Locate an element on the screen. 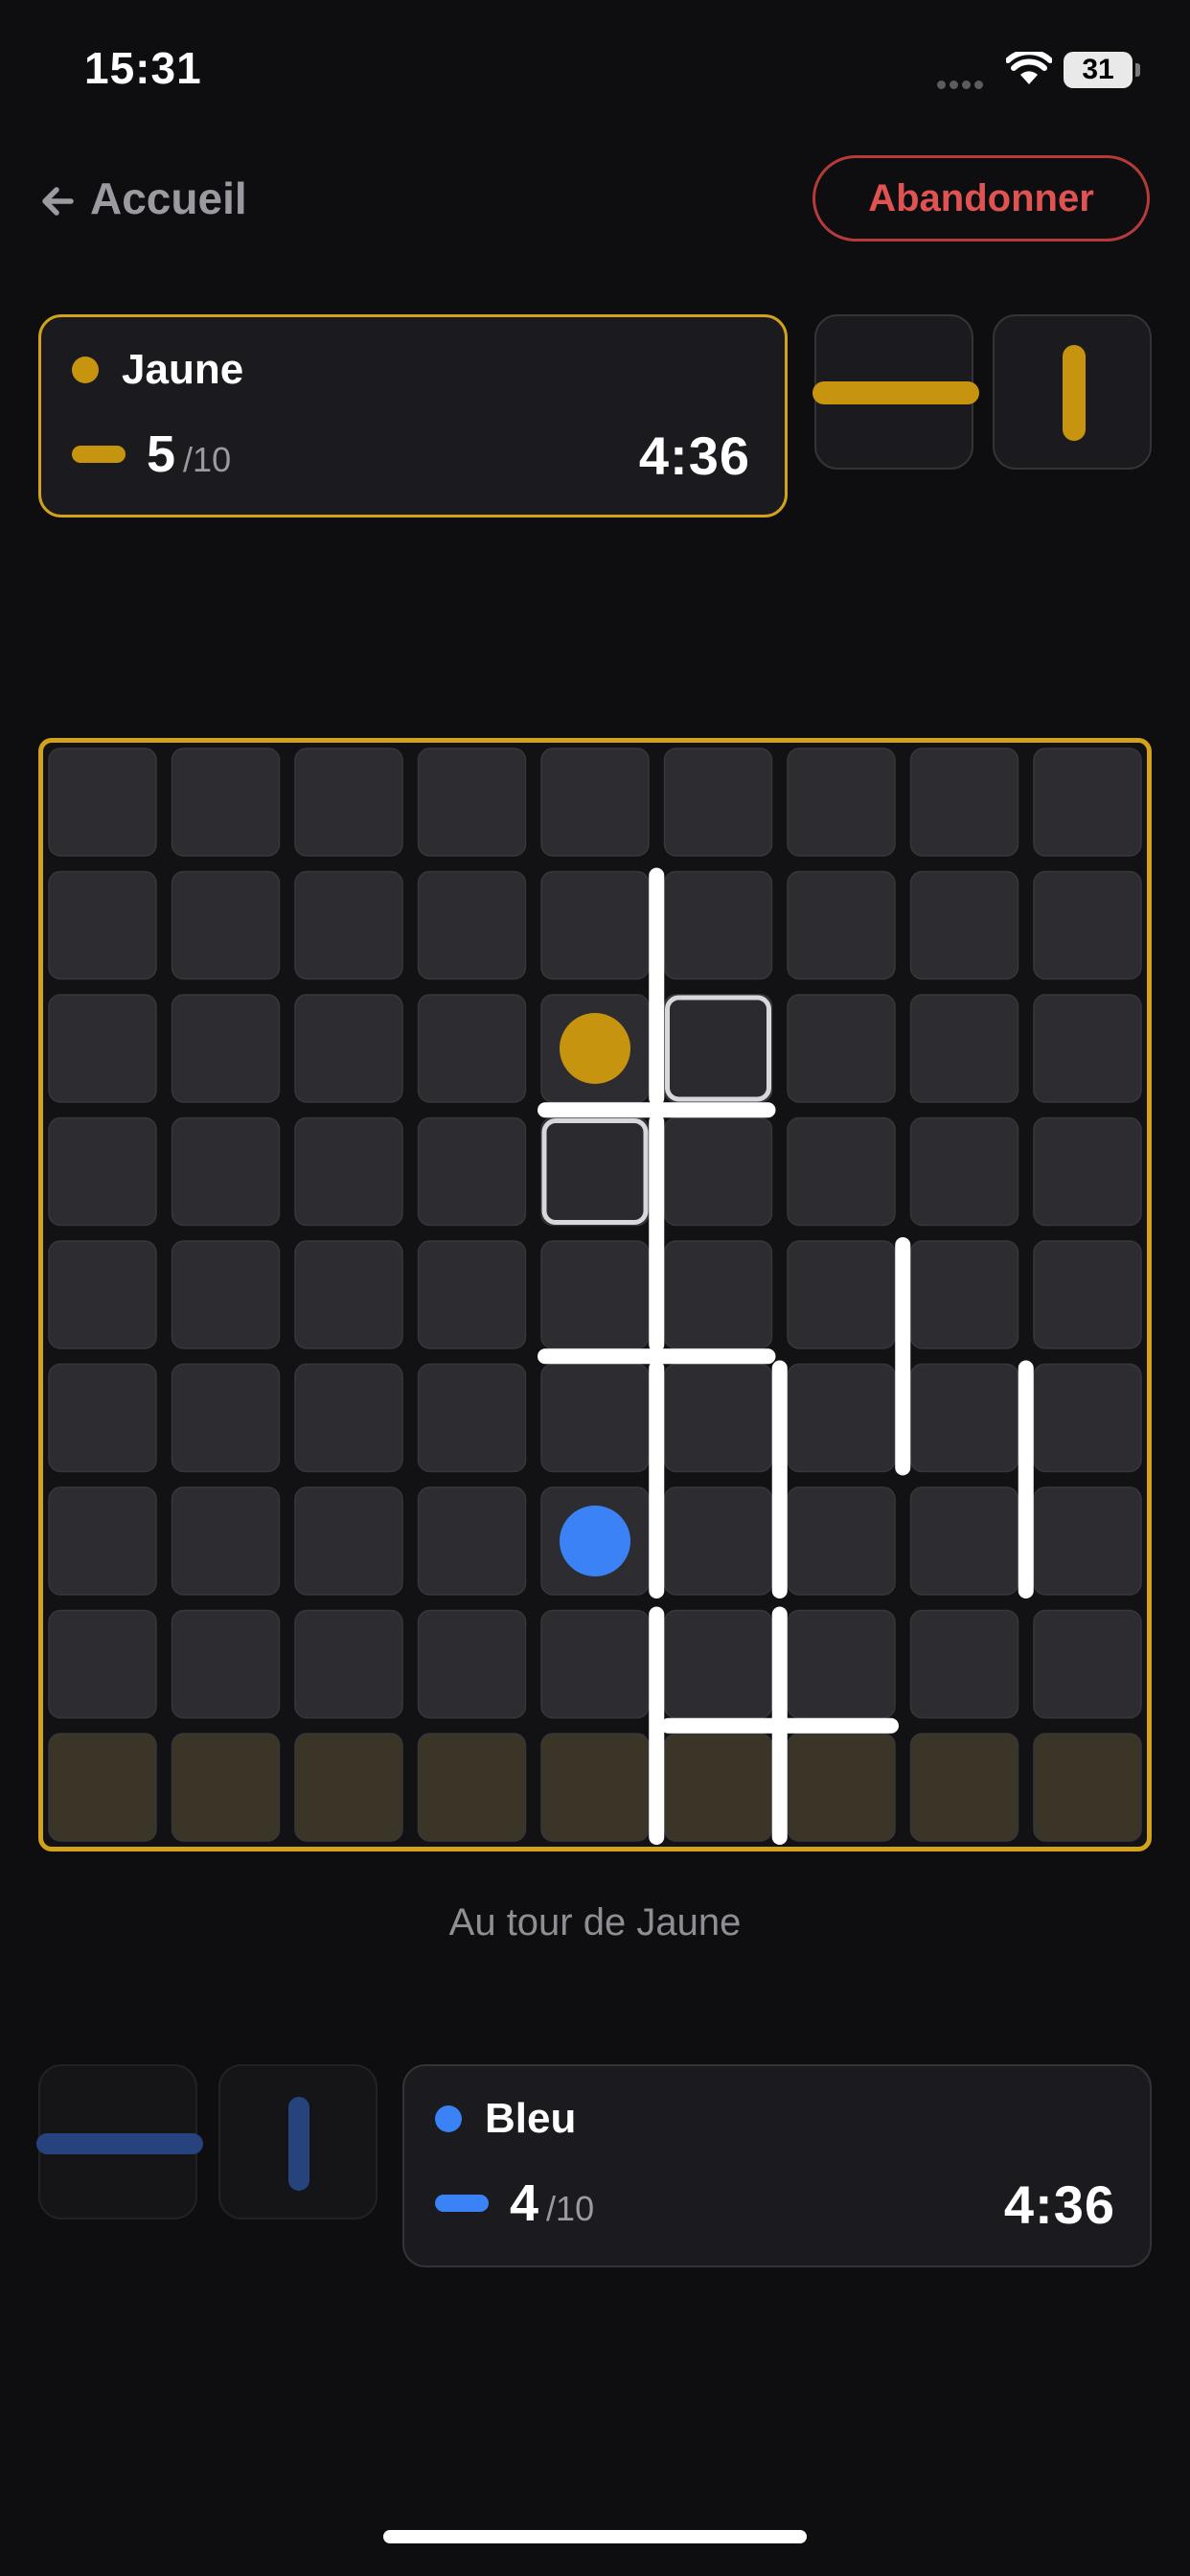  cellular-signal-icon is located at coordinates (965, 83).